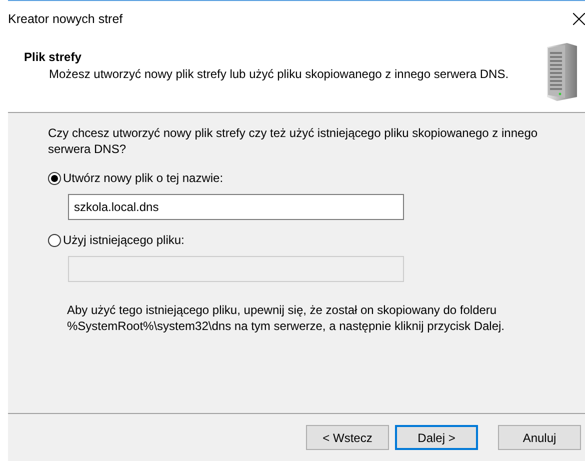  What do you see at coordinates (436, 437) in the screenshot?
I see `wizard-button: Dalej >` at bounding box center [436, 437].